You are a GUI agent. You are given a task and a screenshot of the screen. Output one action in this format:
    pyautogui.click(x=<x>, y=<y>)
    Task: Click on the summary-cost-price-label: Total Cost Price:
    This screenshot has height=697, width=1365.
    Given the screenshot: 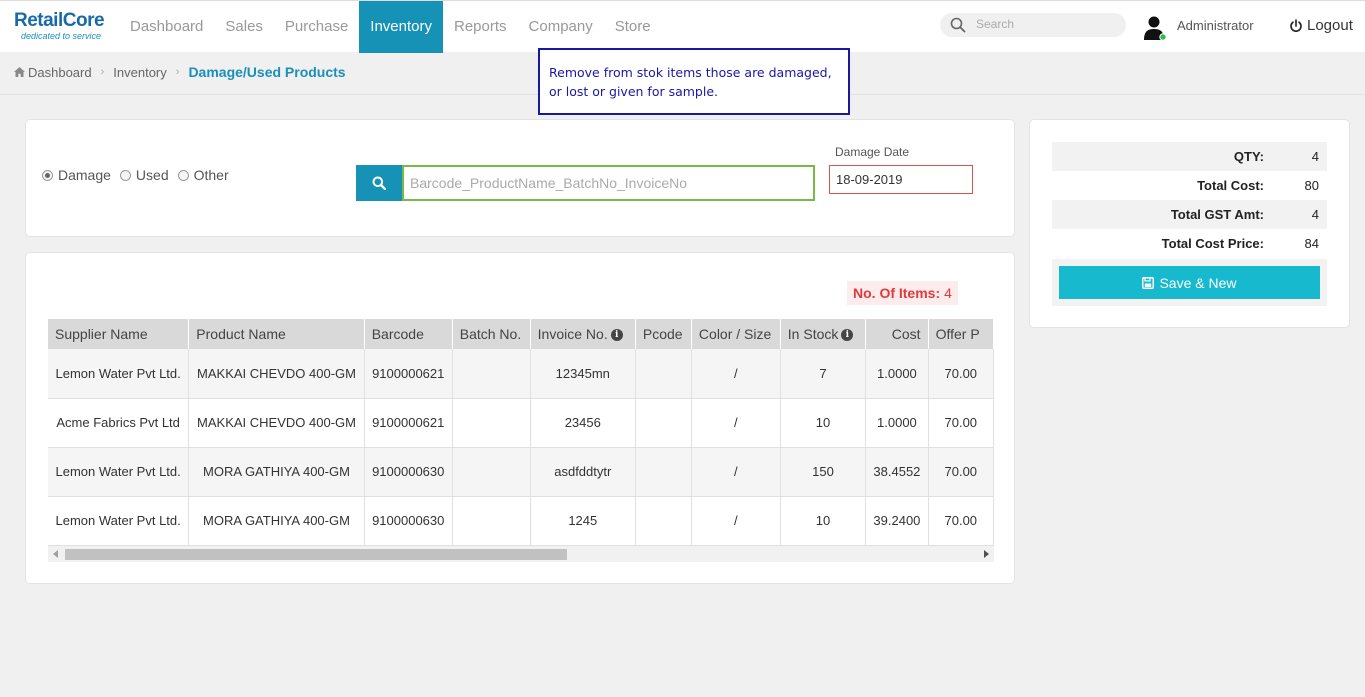 What is the action you would take?
    pyautogui.click(x=1212, y=243)
    